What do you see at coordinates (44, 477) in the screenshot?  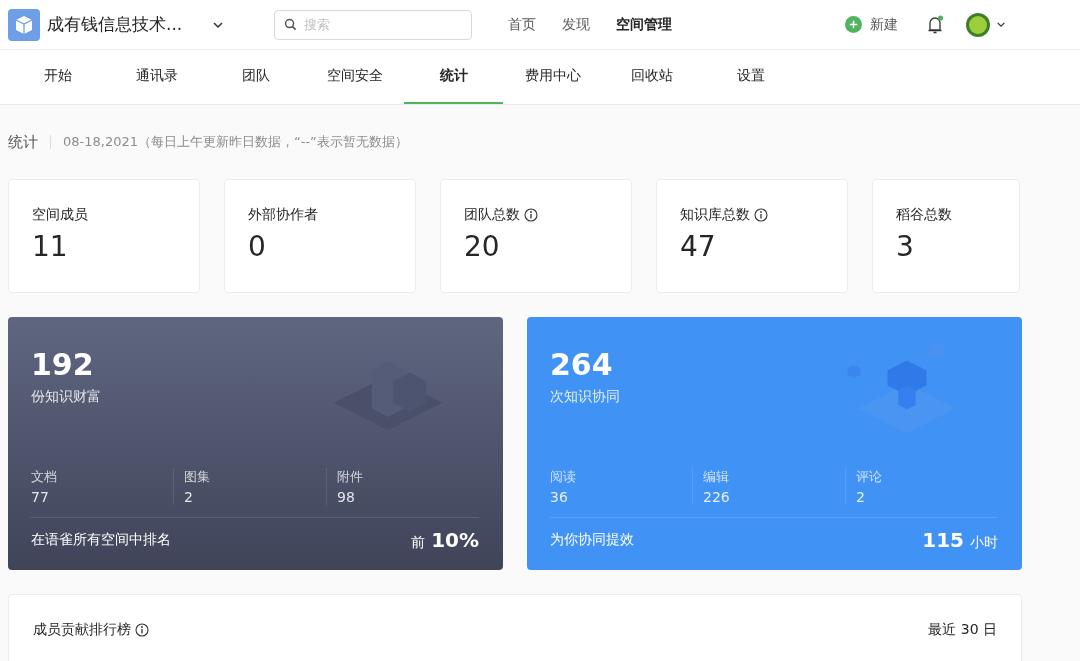 I see `metric-label: 文档` at bounding box center [44, 477].